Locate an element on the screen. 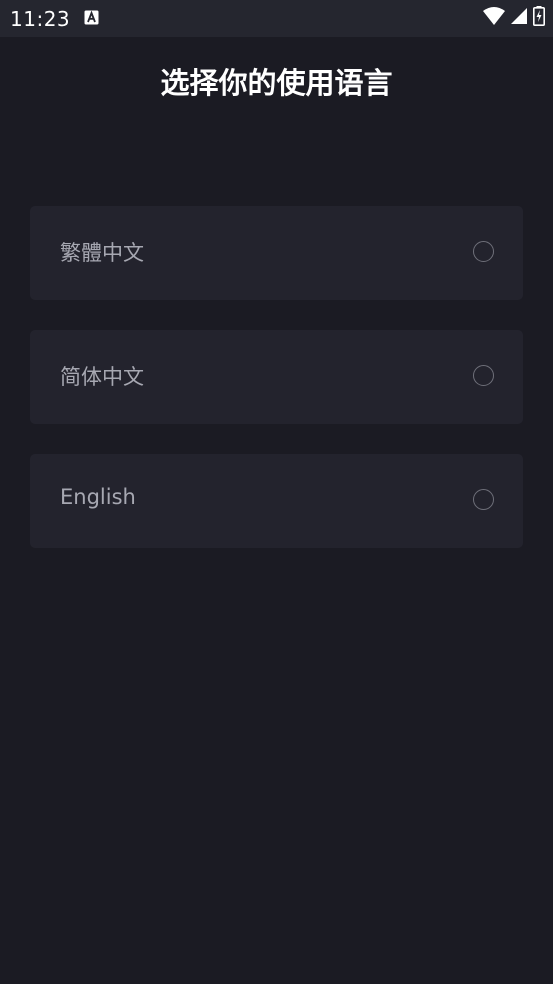 This screenshot has height=984, width=553. language-option-traditional-chinese: 繁體中文 is located at coordinates (276, 253).